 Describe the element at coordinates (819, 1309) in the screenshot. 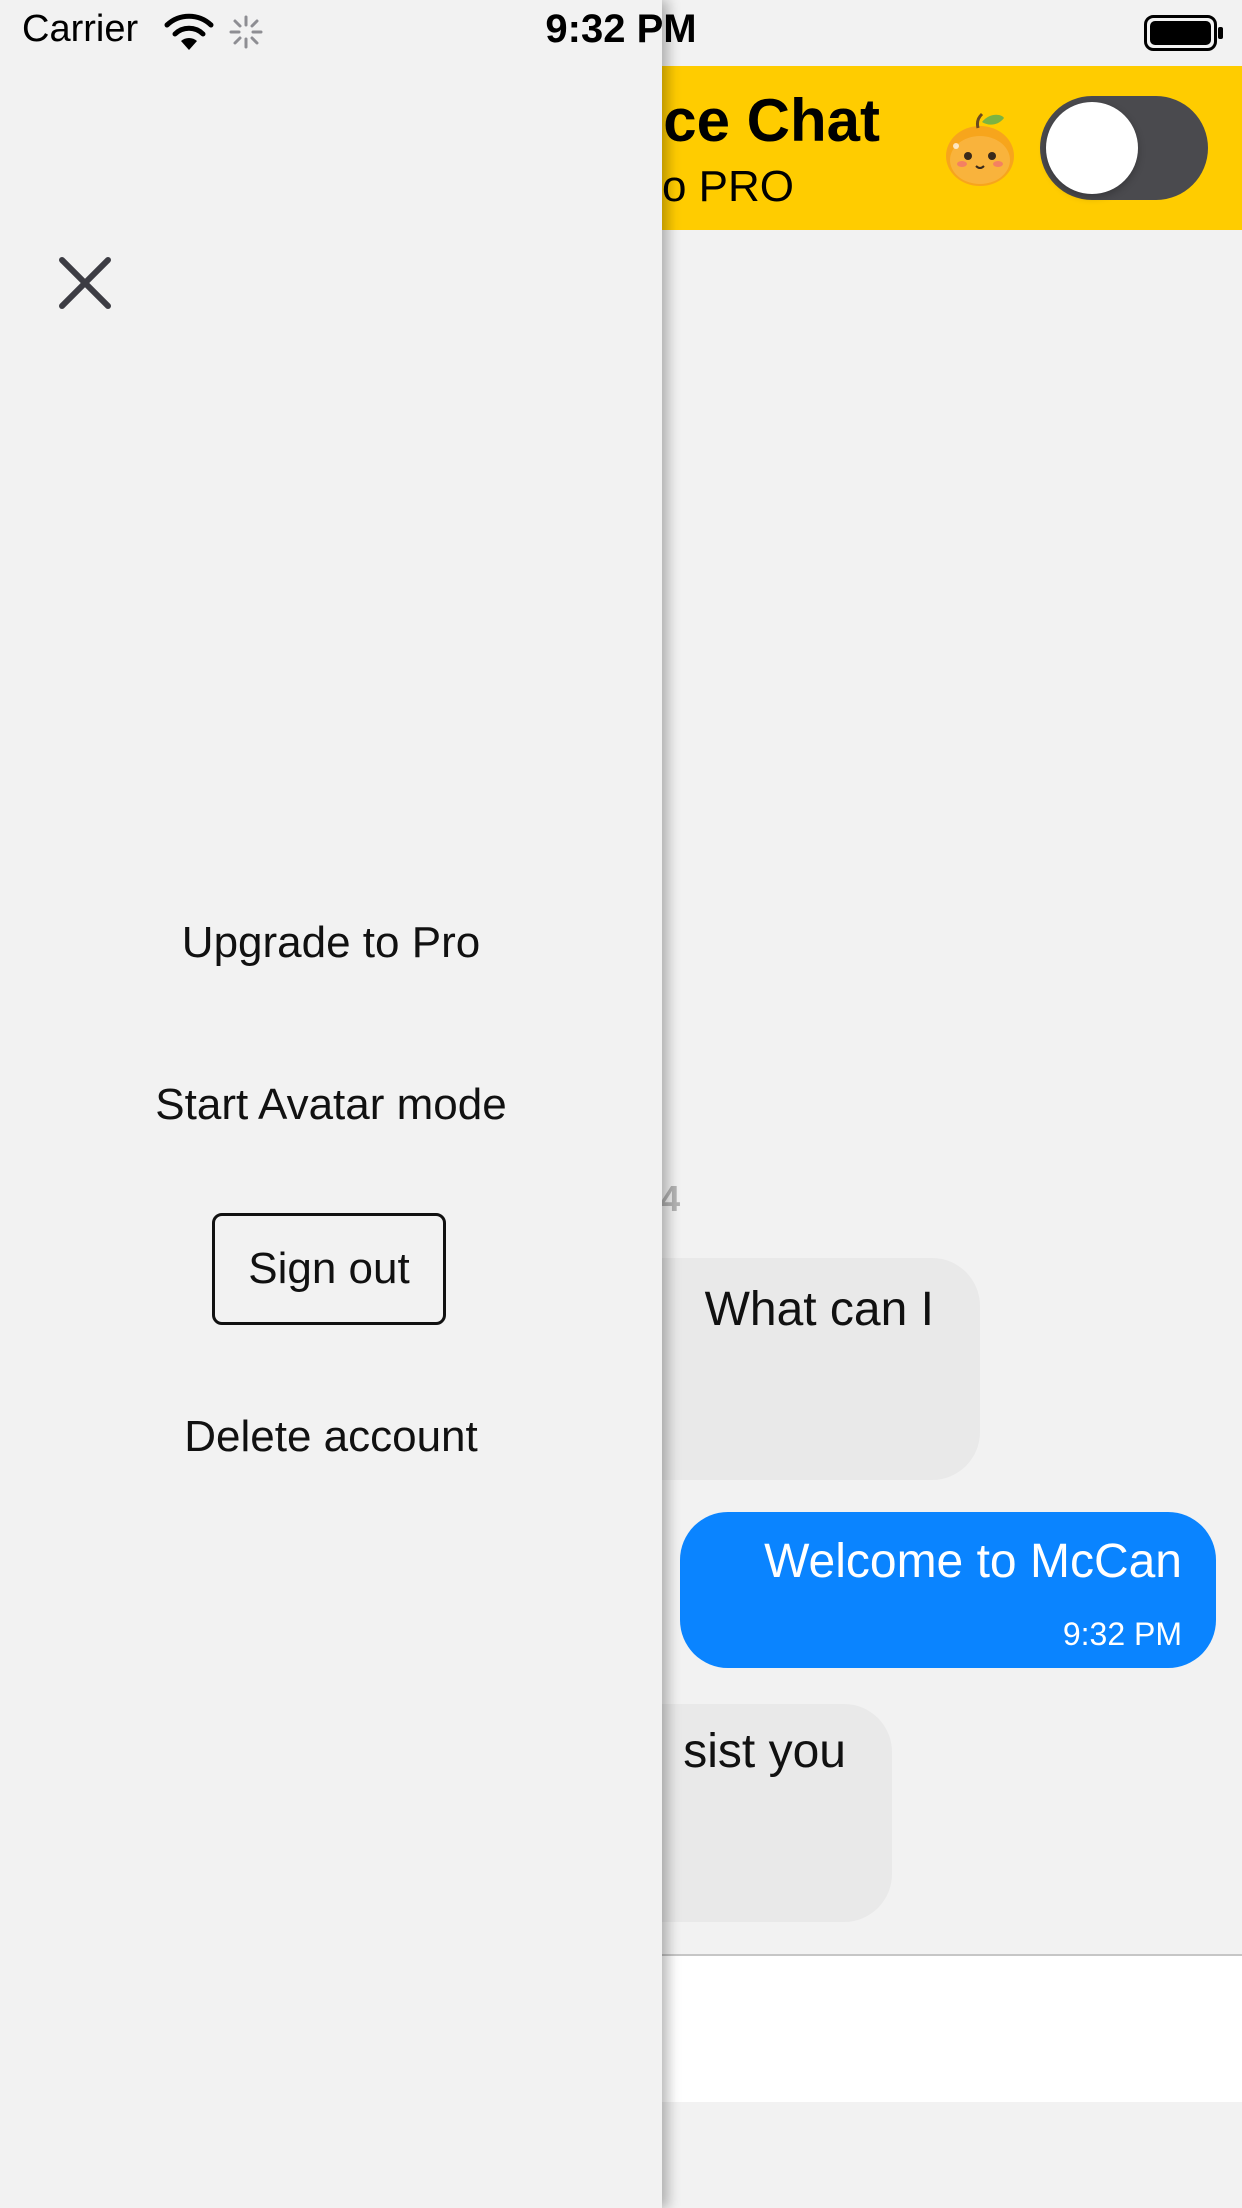

I see `message-text: What can I` at that location.